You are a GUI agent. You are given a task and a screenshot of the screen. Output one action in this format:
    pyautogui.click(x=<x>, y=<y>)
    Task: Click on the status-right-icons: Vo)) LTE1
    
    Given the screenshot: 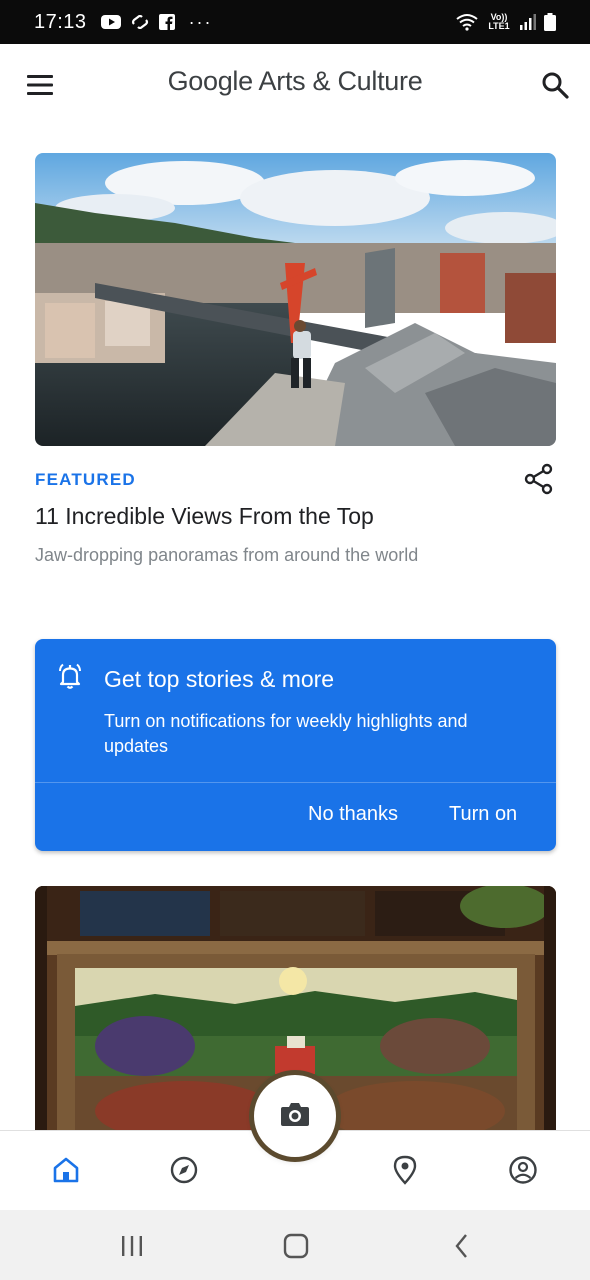 What is the action you would take?
    pyautogui.click(x=506, y=22)
    